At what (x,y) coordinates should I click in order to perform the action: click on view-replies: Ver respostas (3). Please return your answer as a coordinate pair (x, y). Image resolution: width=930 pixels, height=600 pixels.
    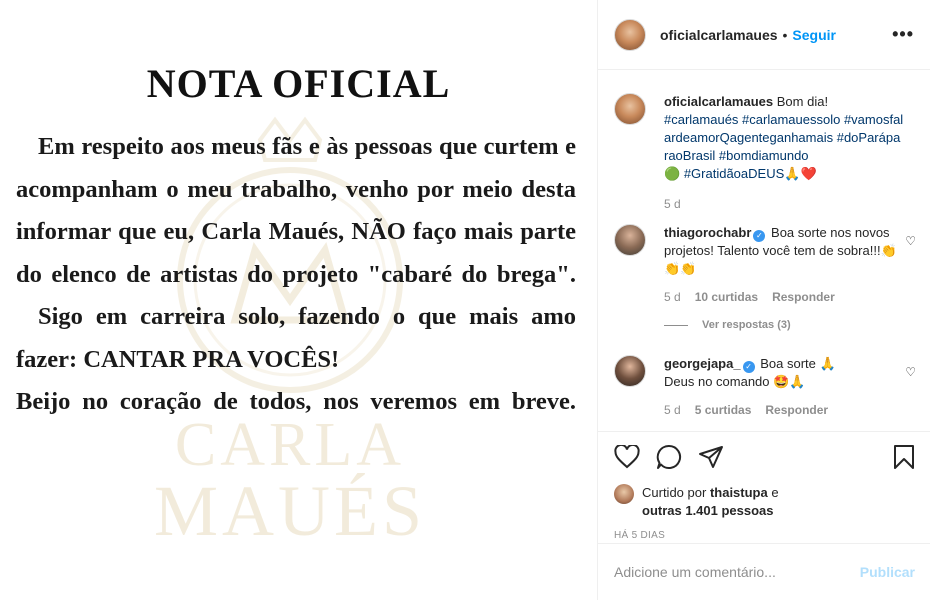
    Looking at the image, I should click on (781, 325).